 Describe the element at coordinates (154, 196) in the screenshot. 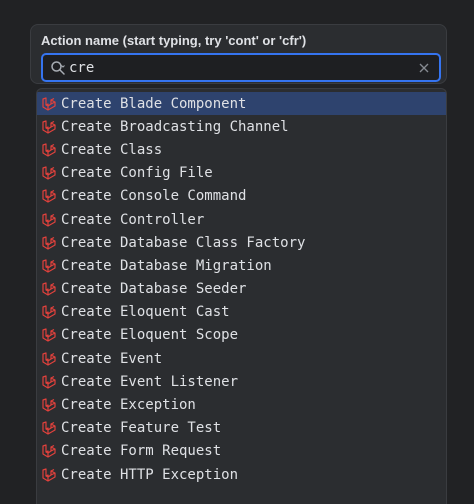

I see `list-item-label: Create Console Command` at that location.